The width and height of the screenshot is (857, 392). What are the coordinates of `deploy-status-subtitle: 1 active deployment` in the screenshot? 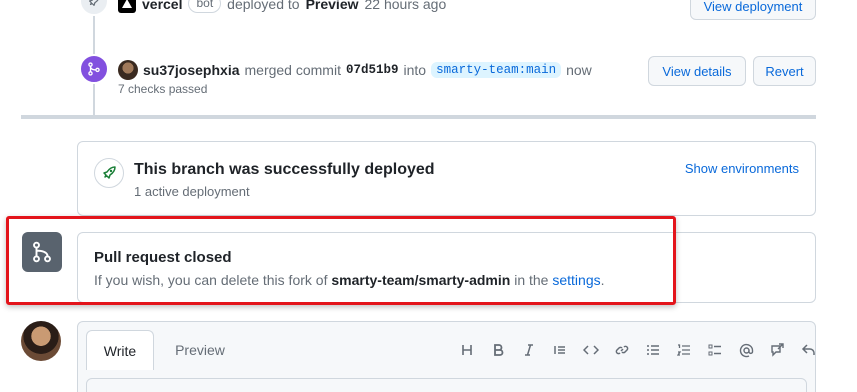 It's located at (192, 191).